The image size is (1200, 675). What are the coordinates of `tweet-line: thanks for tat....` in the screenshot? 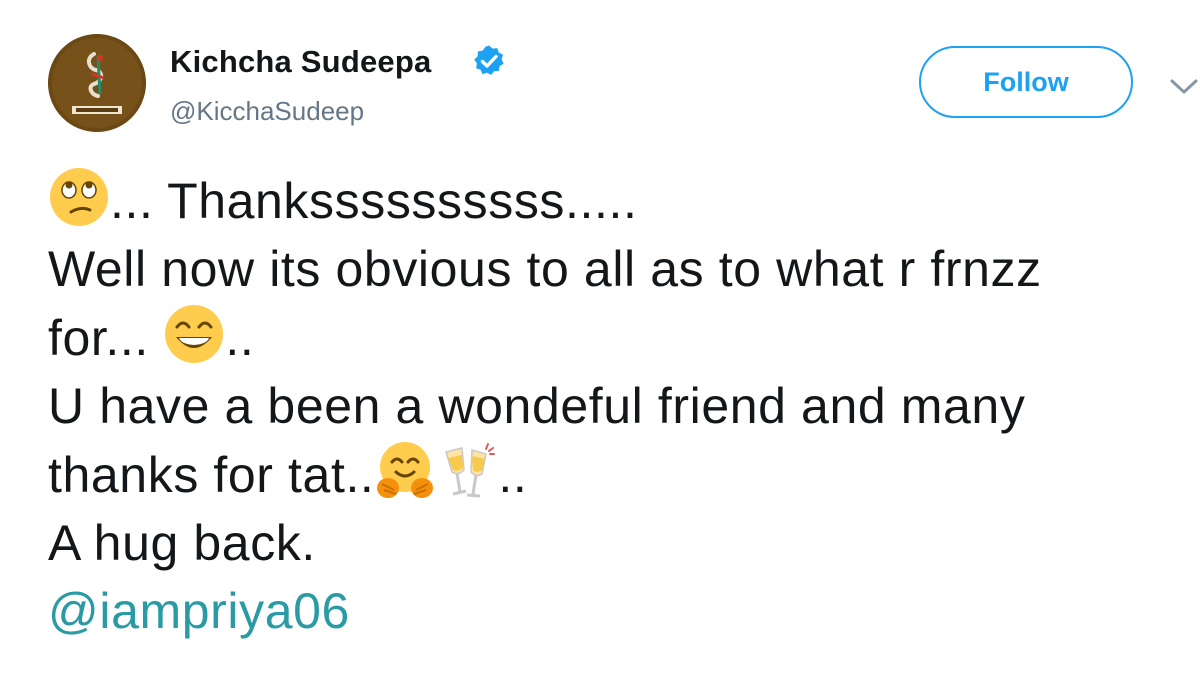 It's located at (623, 474).